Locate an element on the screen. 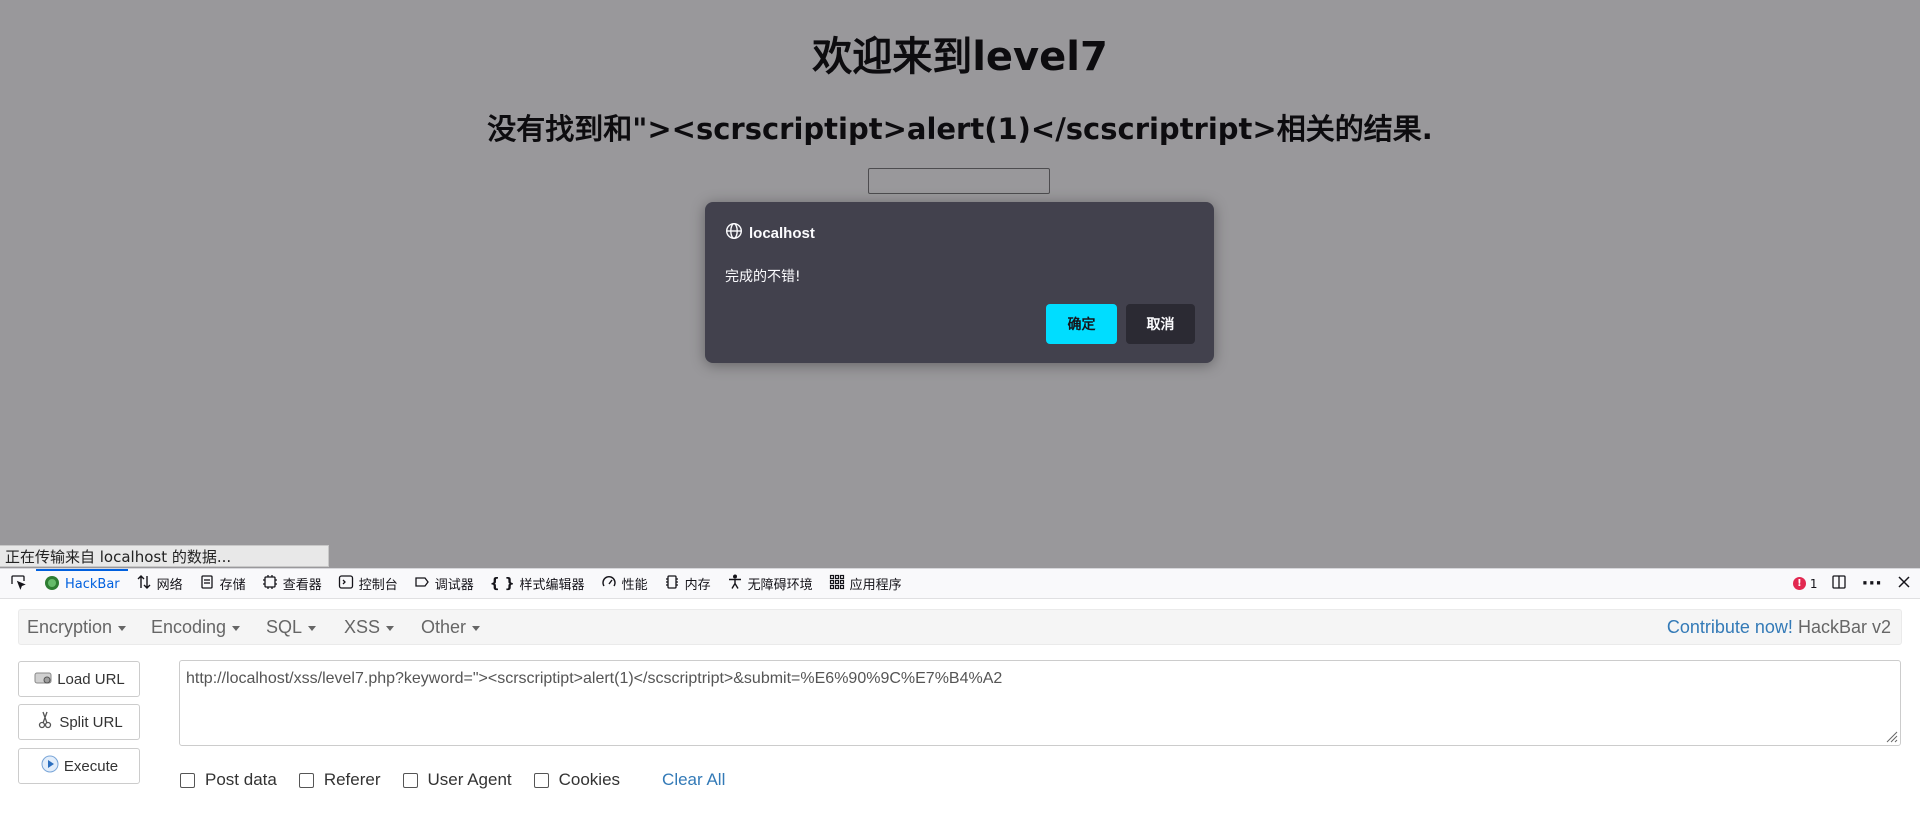 This screenshot has height=825, width=1920. application-icon is located at coordinates (837, 584).